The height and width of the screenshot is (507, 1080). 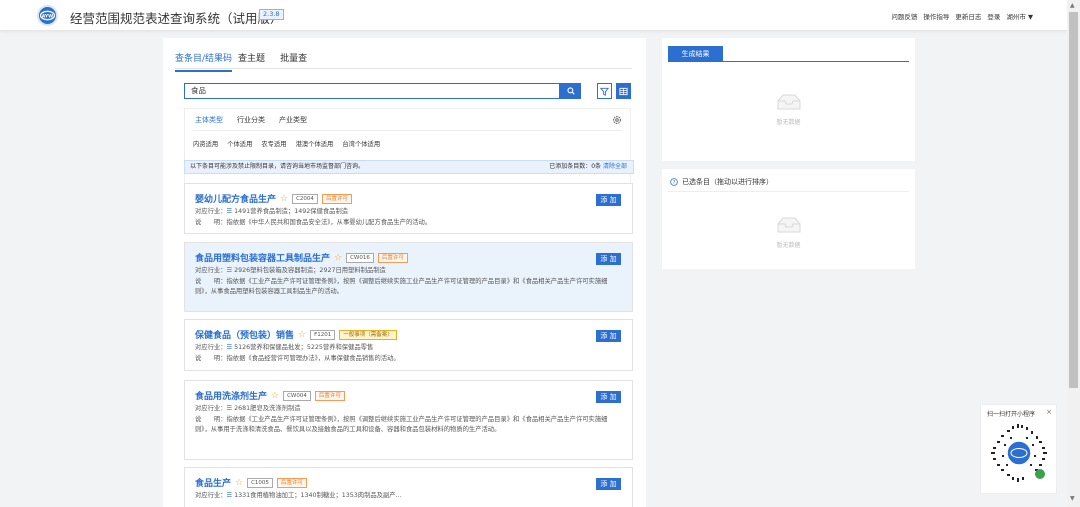 I want to click on clear-all-link: 清除全部, so click(x=615, y=166).